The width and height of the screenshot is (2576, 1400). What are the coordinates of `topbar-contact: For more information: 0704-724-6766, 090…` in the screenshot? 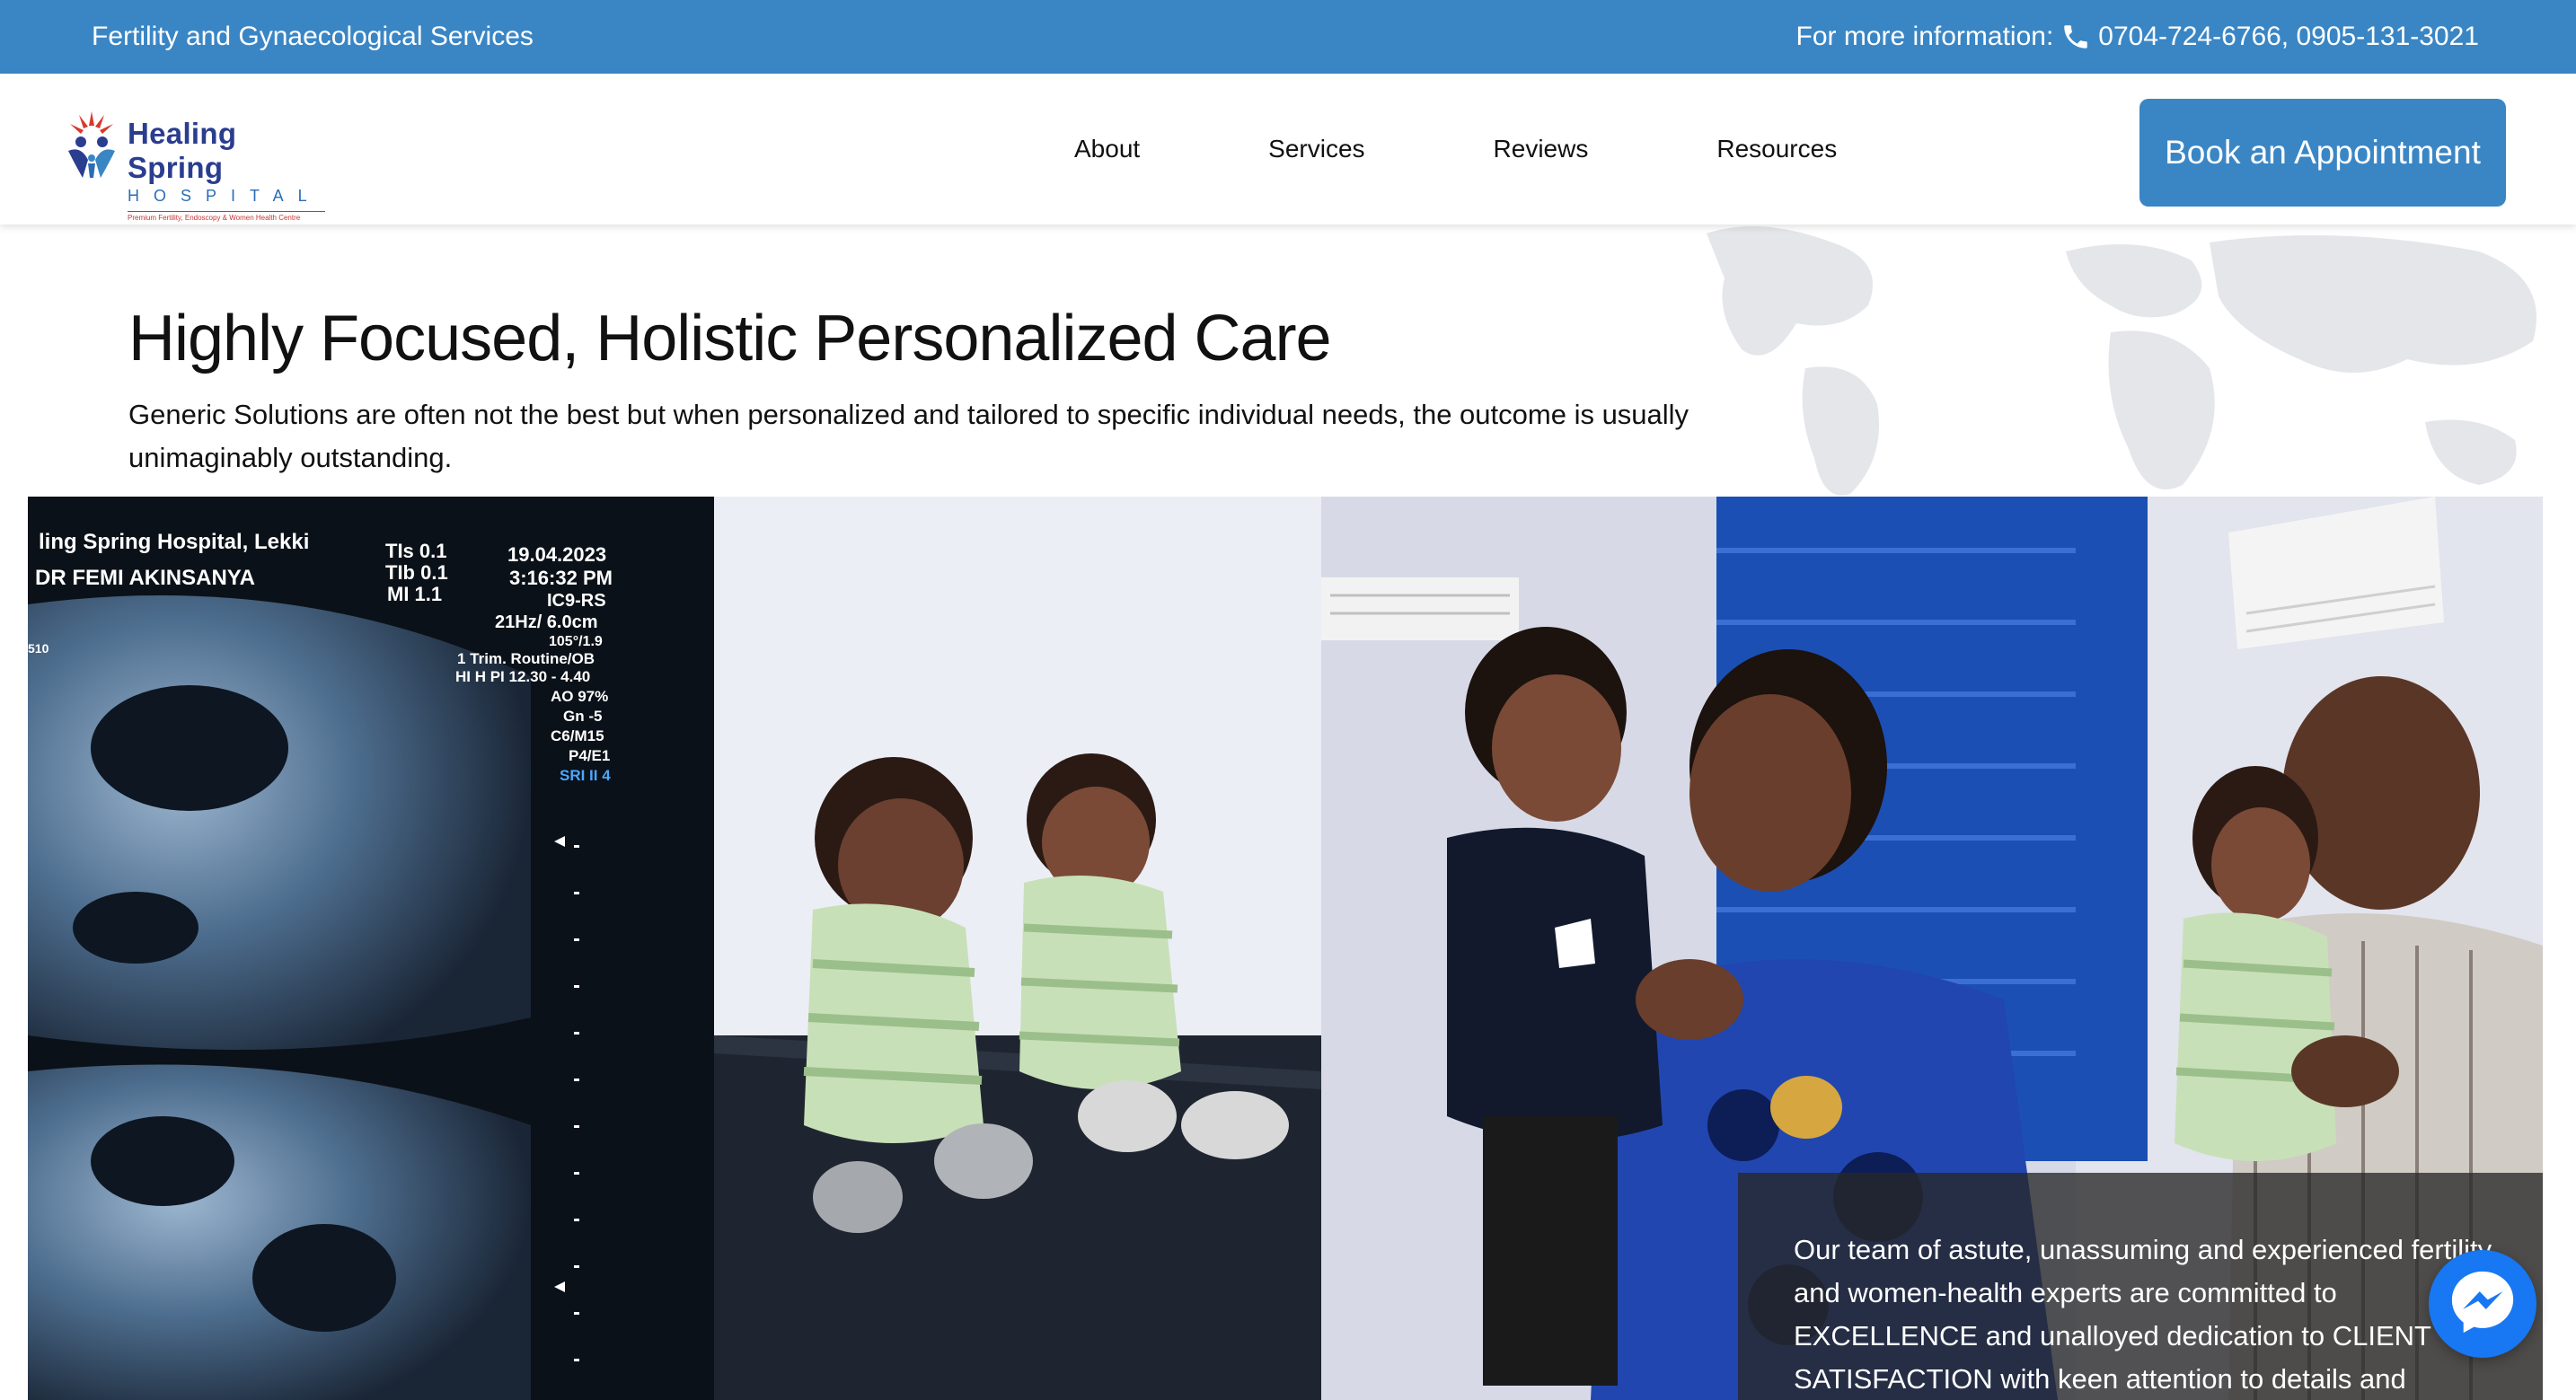 It's located at (2137, 37).